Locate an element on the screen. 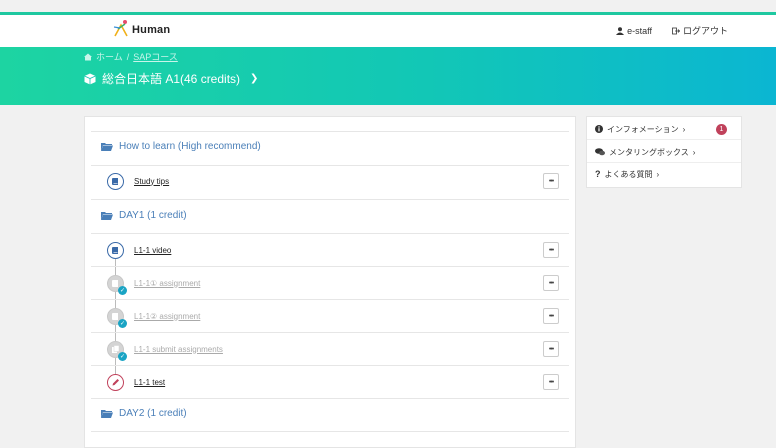 Image resolution: width=776 pixels, height=448 pixels. mentoring-label: メンタリングボックス is located at coordinates (649, 152).